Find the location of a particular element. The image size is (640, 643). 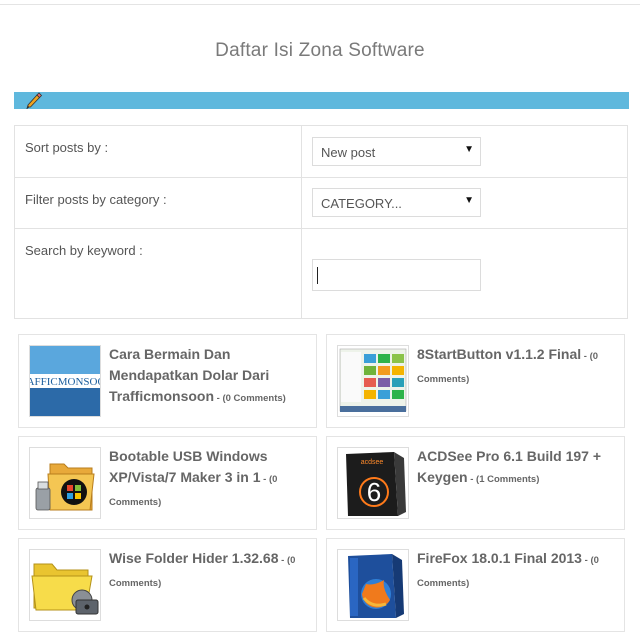

post-card: Wise Folder Hider 1.32.68 - (0 Comments) is located at coordinates (167, 585).